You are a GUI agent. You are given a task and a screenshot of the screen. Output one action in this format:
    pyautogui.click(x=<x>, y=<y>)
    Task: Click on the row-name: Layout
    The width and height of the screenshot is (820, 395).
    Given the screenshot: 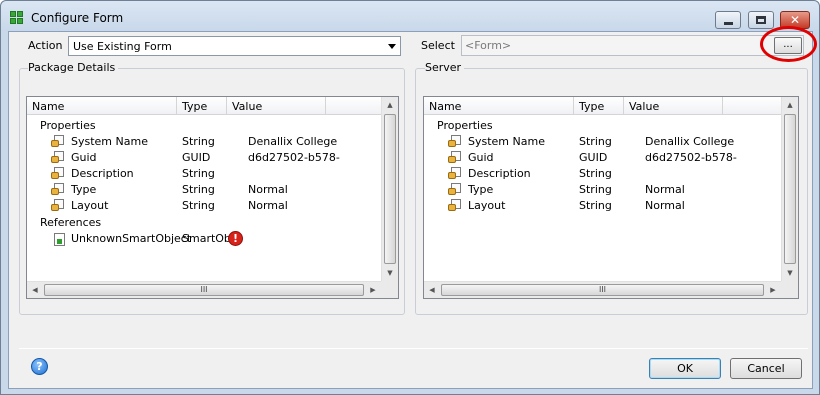 What is the action you would take?
    pyautogui.click(x=487, y=205)
    